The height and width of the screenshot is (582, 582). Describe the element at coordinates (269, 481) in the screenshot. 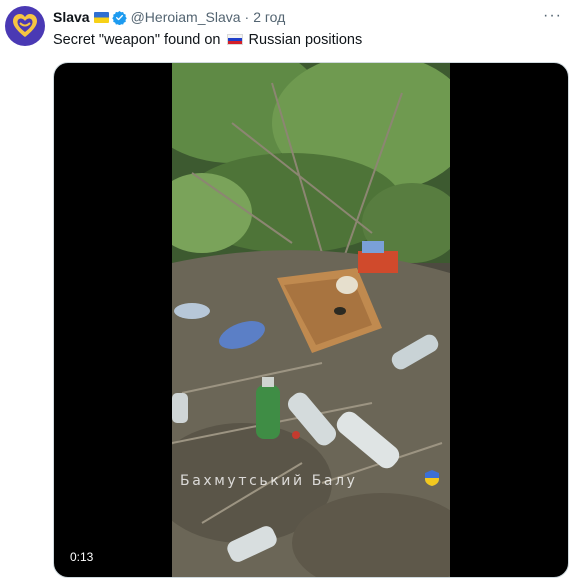

I see `video-watermark: Бахмутський Балу` at that location.